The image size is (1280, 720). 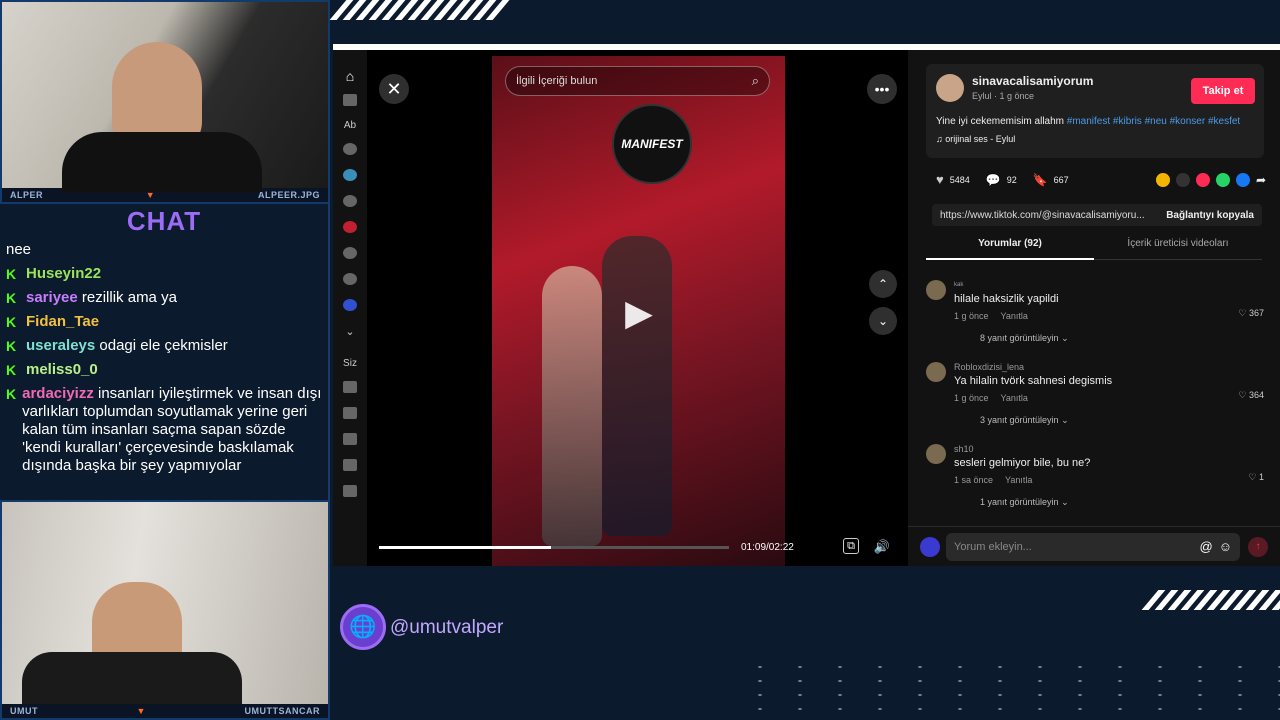 What do you see at coordinates (1109, 367) in the screenshot?
I see `commenter-name: Robloxdizisi_lena` at bounding box center [1109, 367].